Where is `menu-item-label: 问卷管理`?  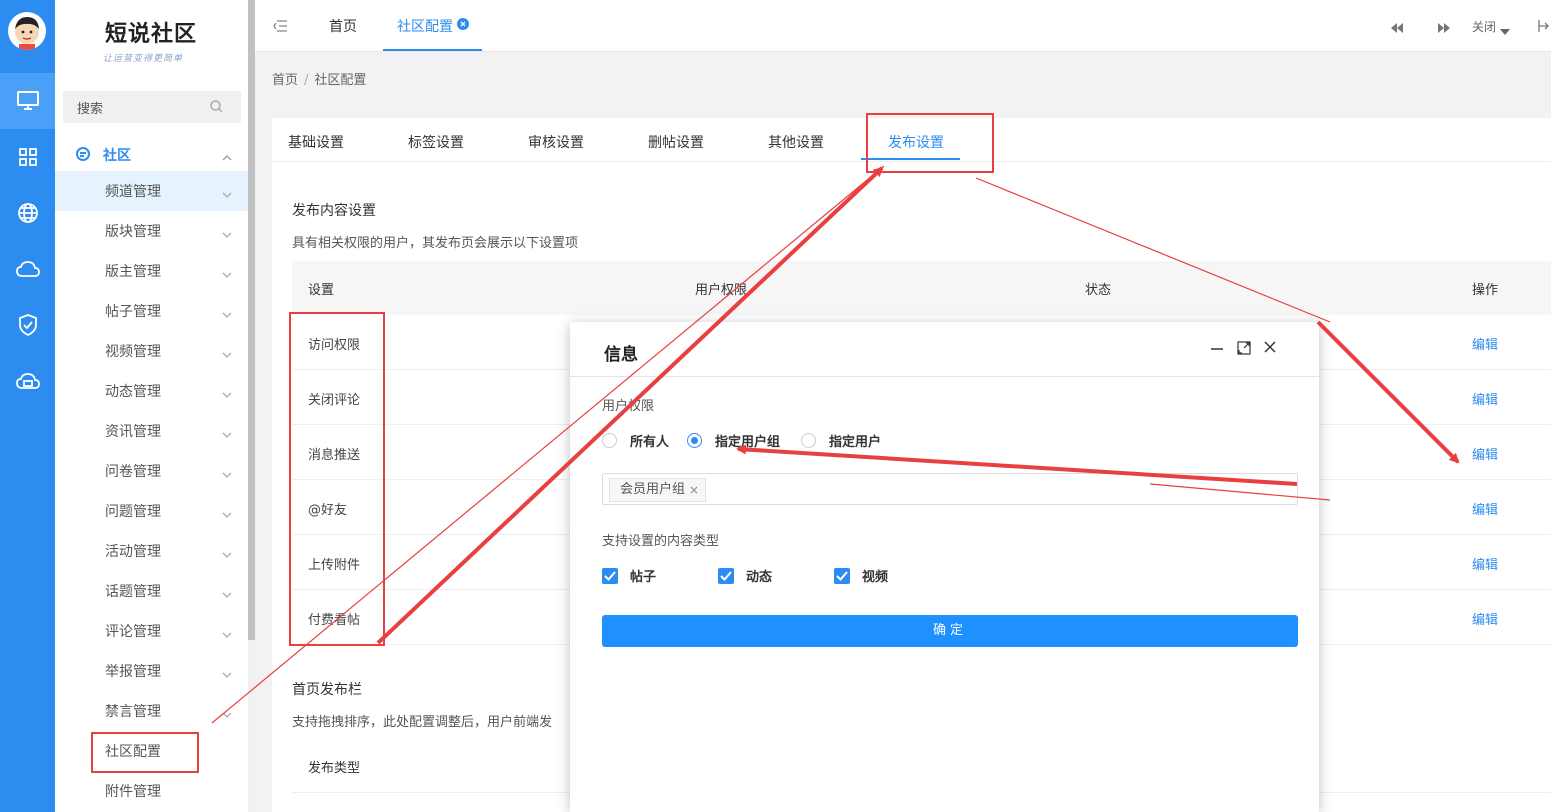 menu-item-label: 问卷管理 is located at coordinates (133, 472).